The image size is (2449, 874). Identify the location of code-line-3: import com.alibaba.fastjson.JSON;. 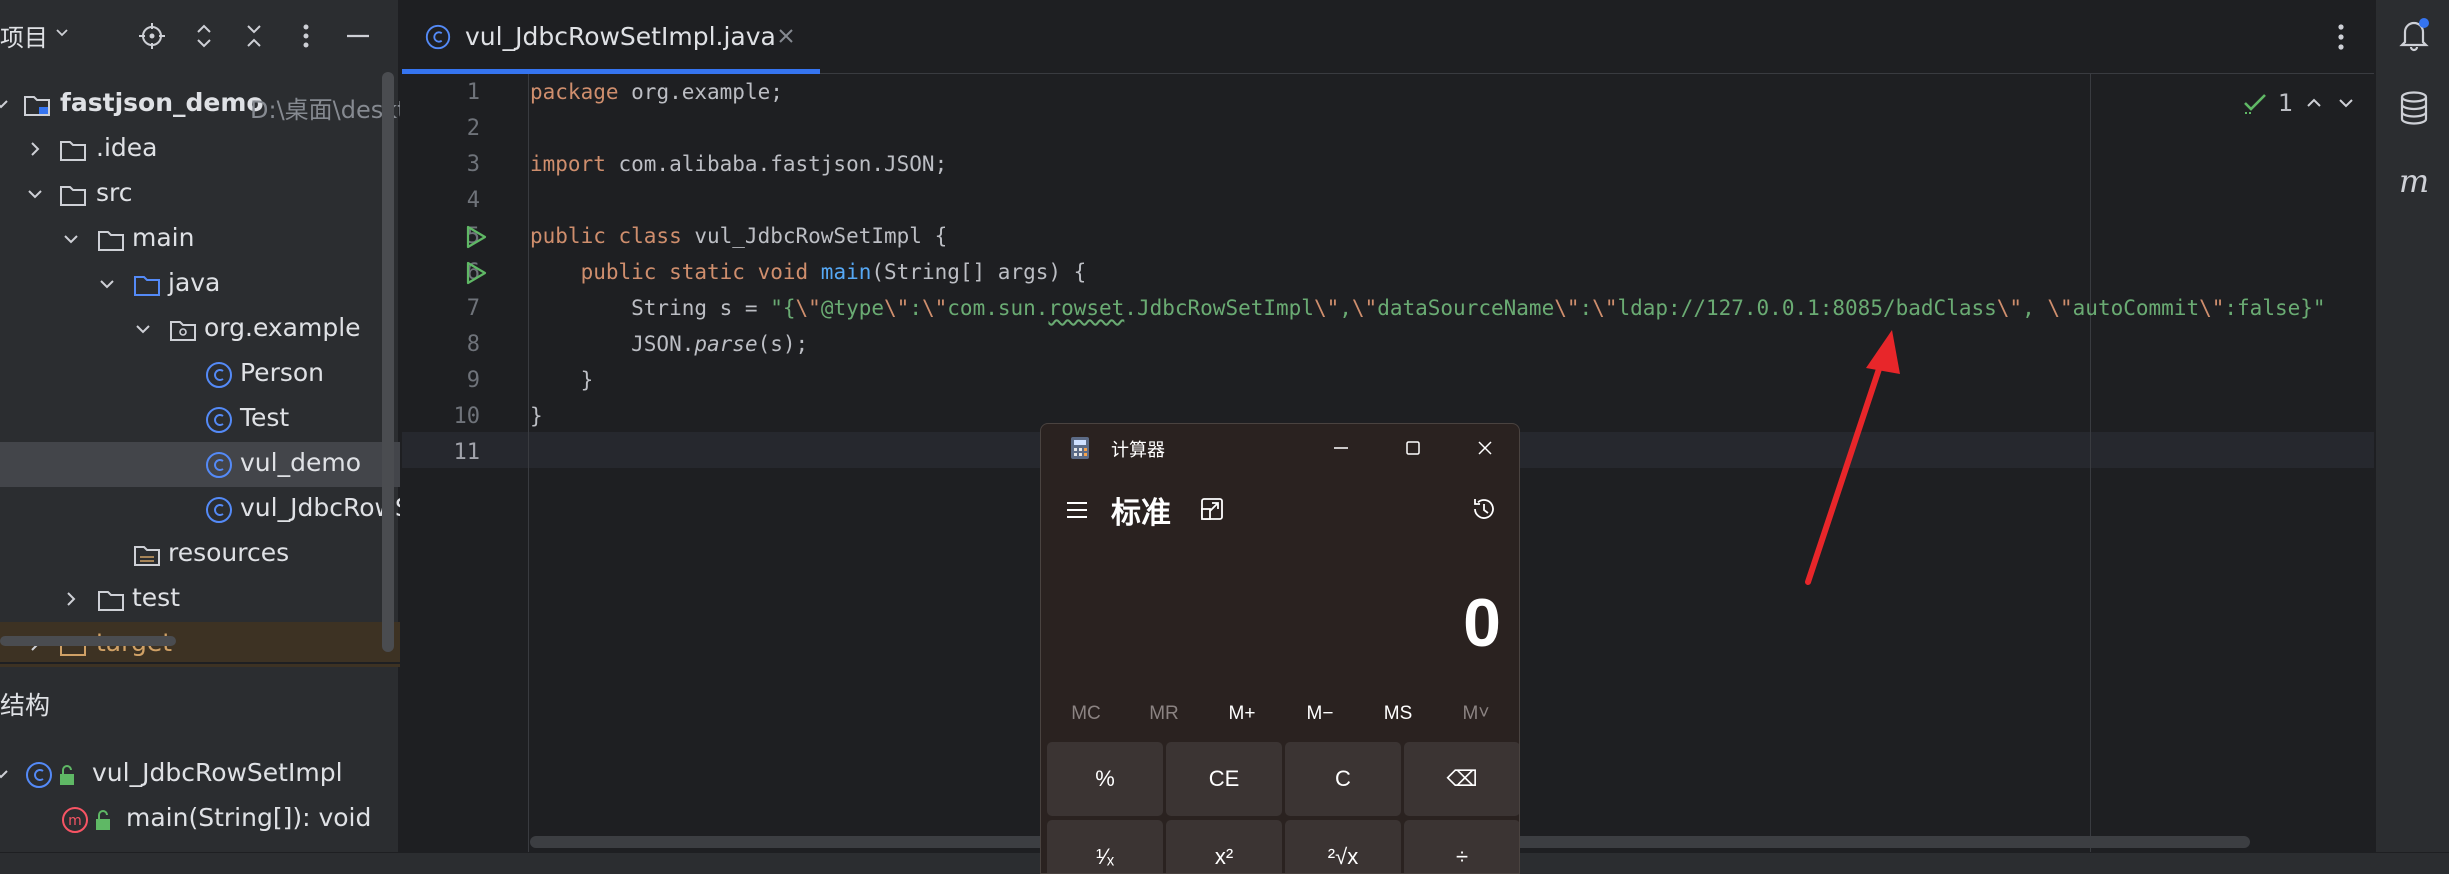
(738, 164).